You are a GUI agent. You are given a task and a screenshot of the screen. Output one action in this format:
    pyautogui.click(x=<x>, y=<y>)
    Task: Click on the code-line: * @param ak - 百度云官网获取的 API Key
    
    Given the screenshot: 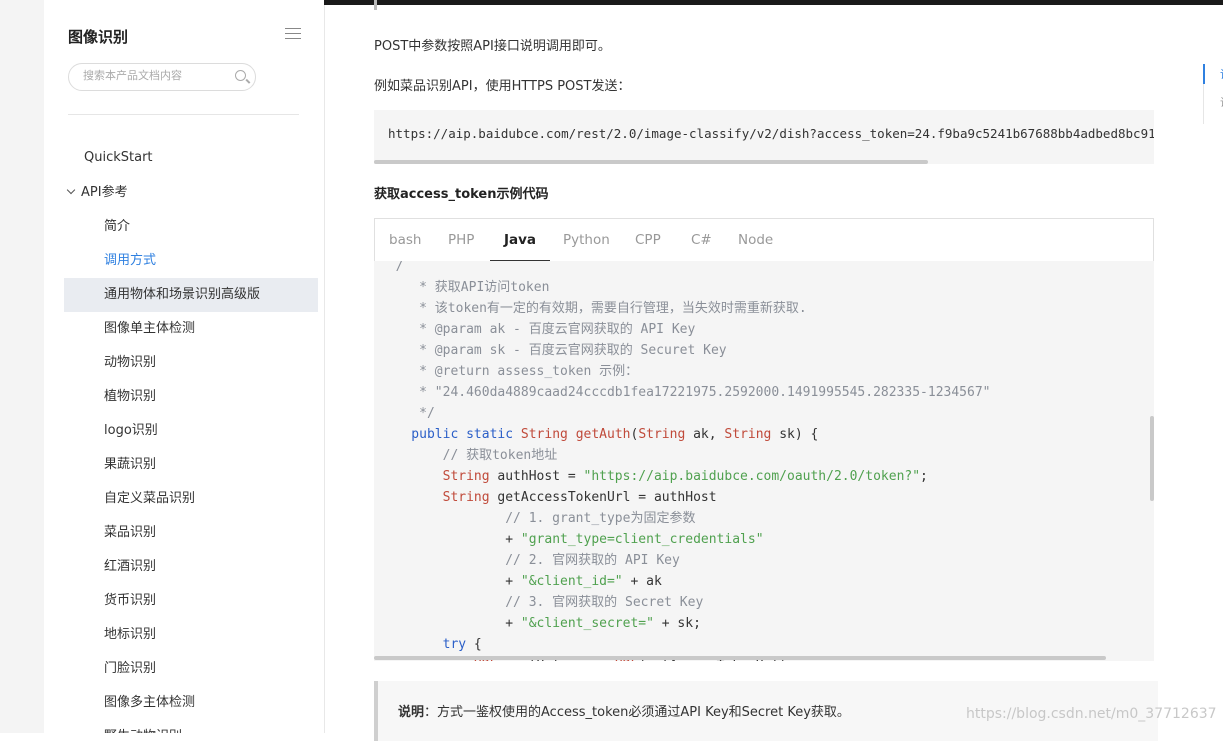 What is the action you would take?
    pyautogui.click(x=537, y=329)
    